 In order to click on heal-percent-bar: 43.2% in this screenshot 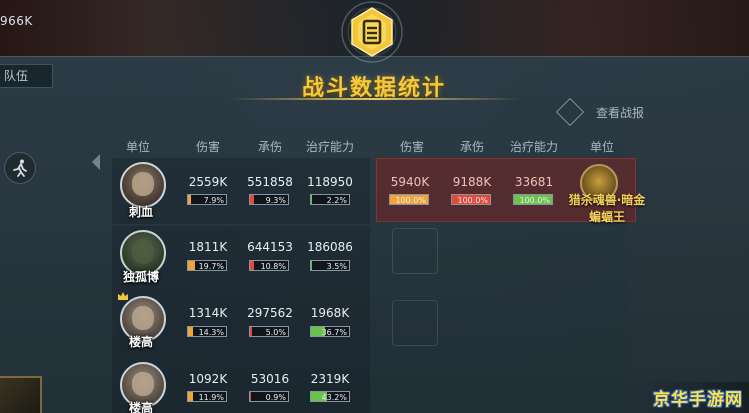, I will do `click(330, 396)`.